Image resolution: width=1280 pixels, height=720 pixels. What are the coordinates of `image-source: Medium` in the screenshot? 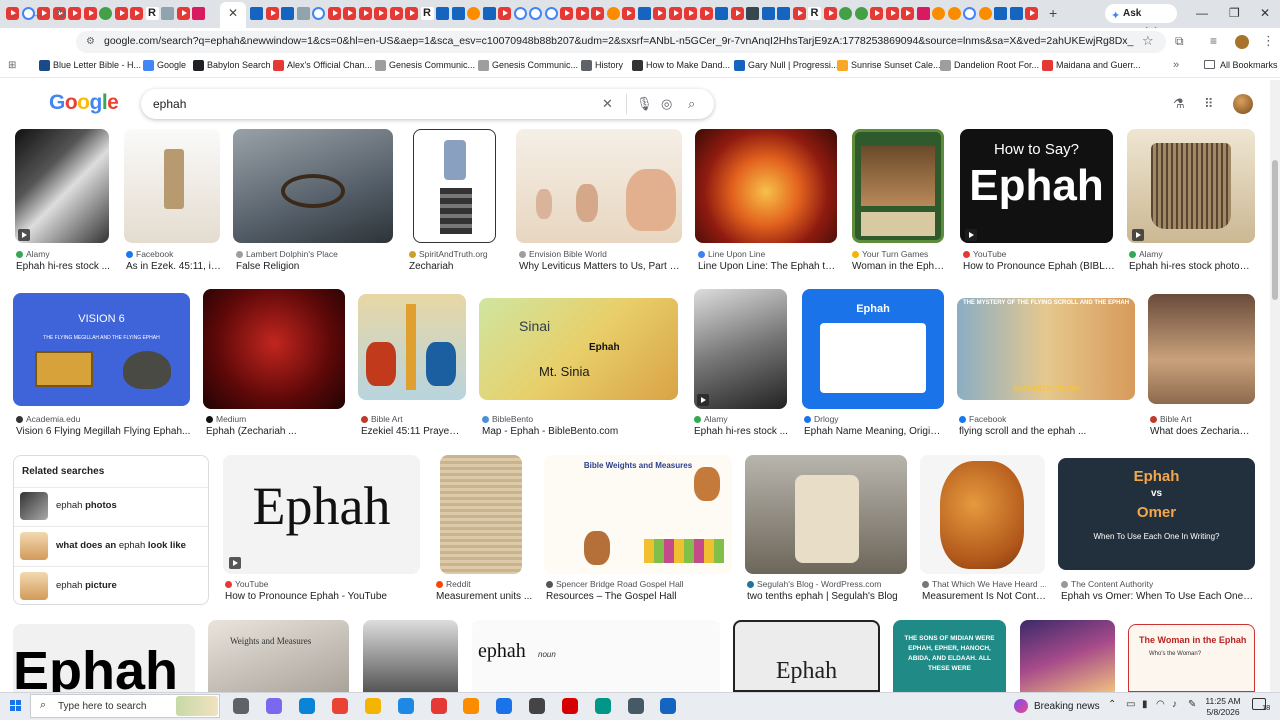 It's located at (276, 419).